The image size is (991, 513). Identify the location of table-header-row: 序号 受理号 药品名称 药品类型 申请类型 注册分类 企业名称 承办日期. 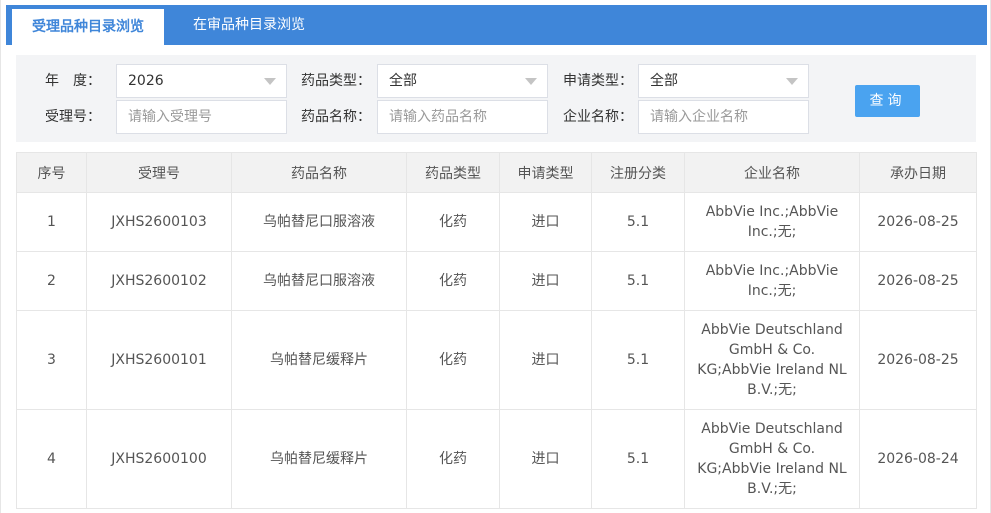
(496, 172).